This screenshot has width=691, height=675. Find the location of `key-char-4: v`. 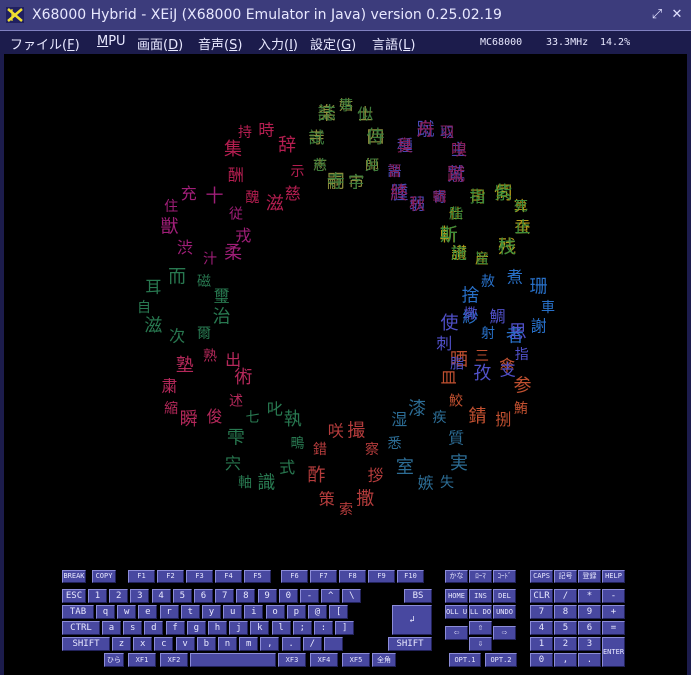

key-char-4: v is located at coordinates (185, 644).